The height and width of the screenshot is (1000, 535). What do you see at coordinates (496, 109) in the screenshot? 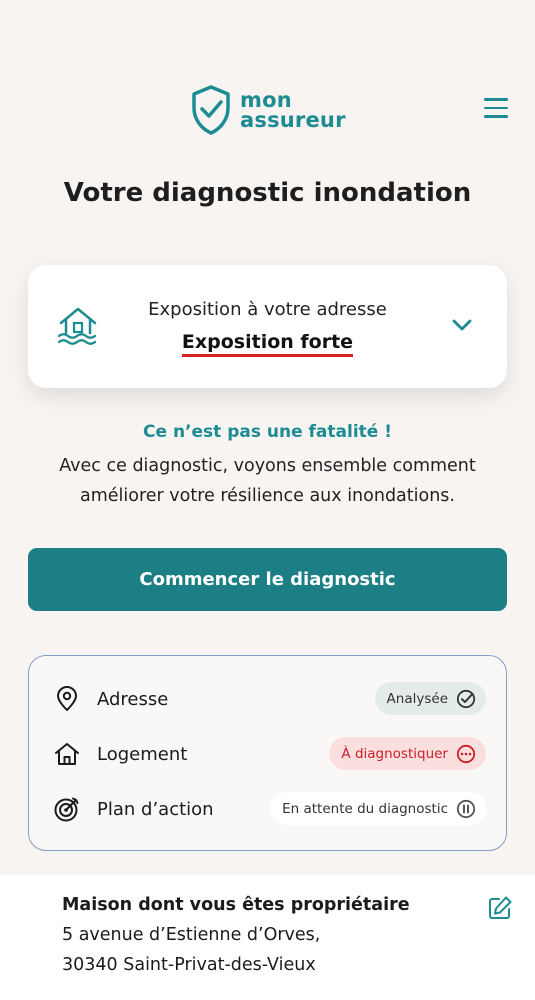
I see `hamburger-menu-icon` at bounding box center [496, 109].